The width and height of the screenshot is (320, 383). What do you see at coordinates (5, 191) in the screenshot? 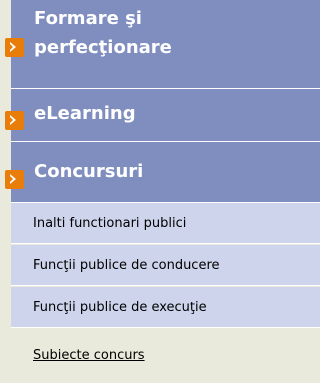
I see `left-strip` at bounding box center [5, 191].